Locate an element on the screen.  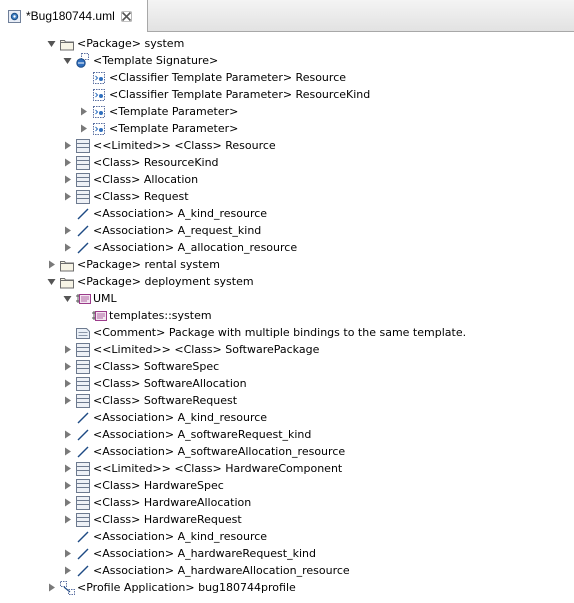
tree-row: <Package> deployment system is located at coordinates (287, 281).